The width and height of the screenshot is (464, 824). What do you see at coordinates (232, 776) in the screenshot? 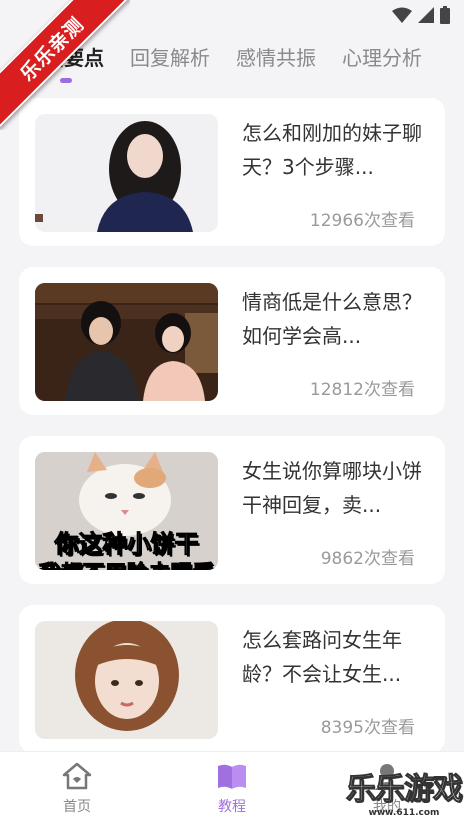
I see `book-icon` at bounding box center [232, 776].